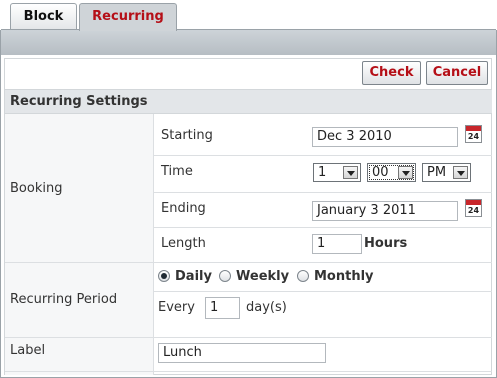  I want to click on length-label: Length, so click(183, 243).